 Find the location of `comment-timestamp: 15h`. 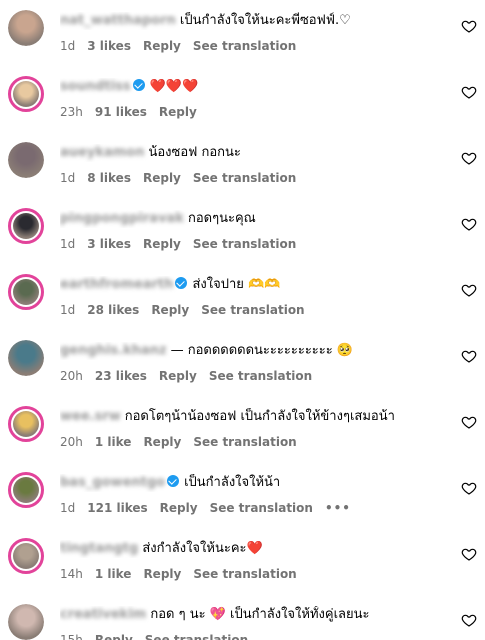

comment-timestamp: 15h is located at coordinates (71, 636).